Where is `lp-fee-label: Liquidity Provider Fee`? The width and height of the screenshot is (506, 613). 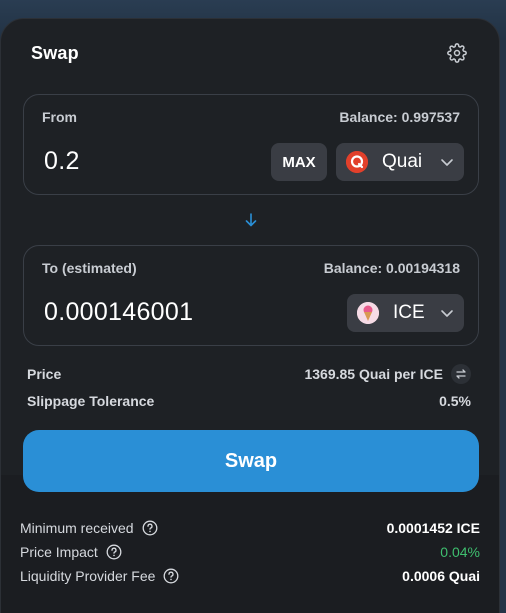
lp-fee-label: Liquidity Provider Fee is located at coordinates (88, 576).